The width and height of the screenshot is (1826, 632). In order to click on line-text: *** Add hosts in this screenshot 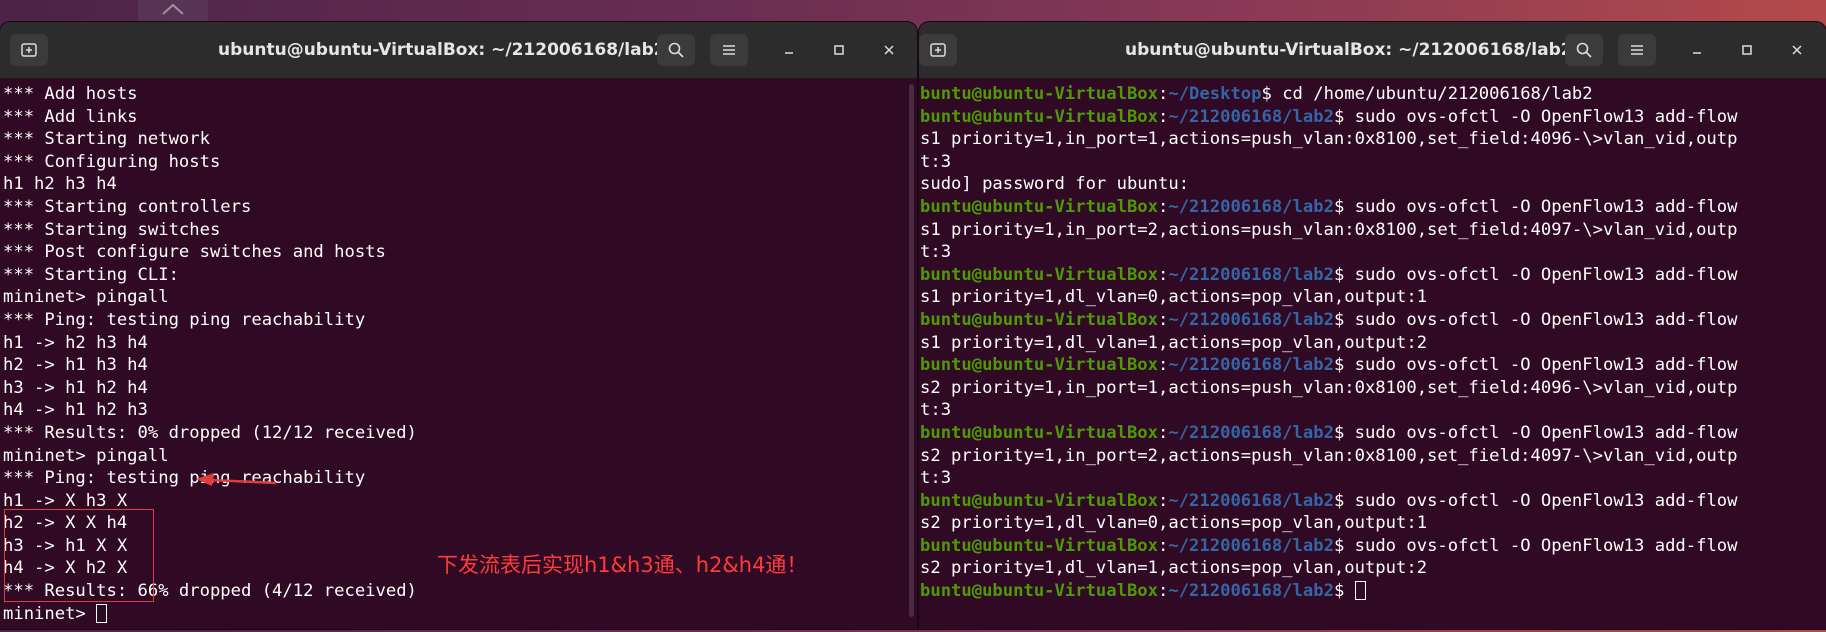, I will do `click(70, 94)`.